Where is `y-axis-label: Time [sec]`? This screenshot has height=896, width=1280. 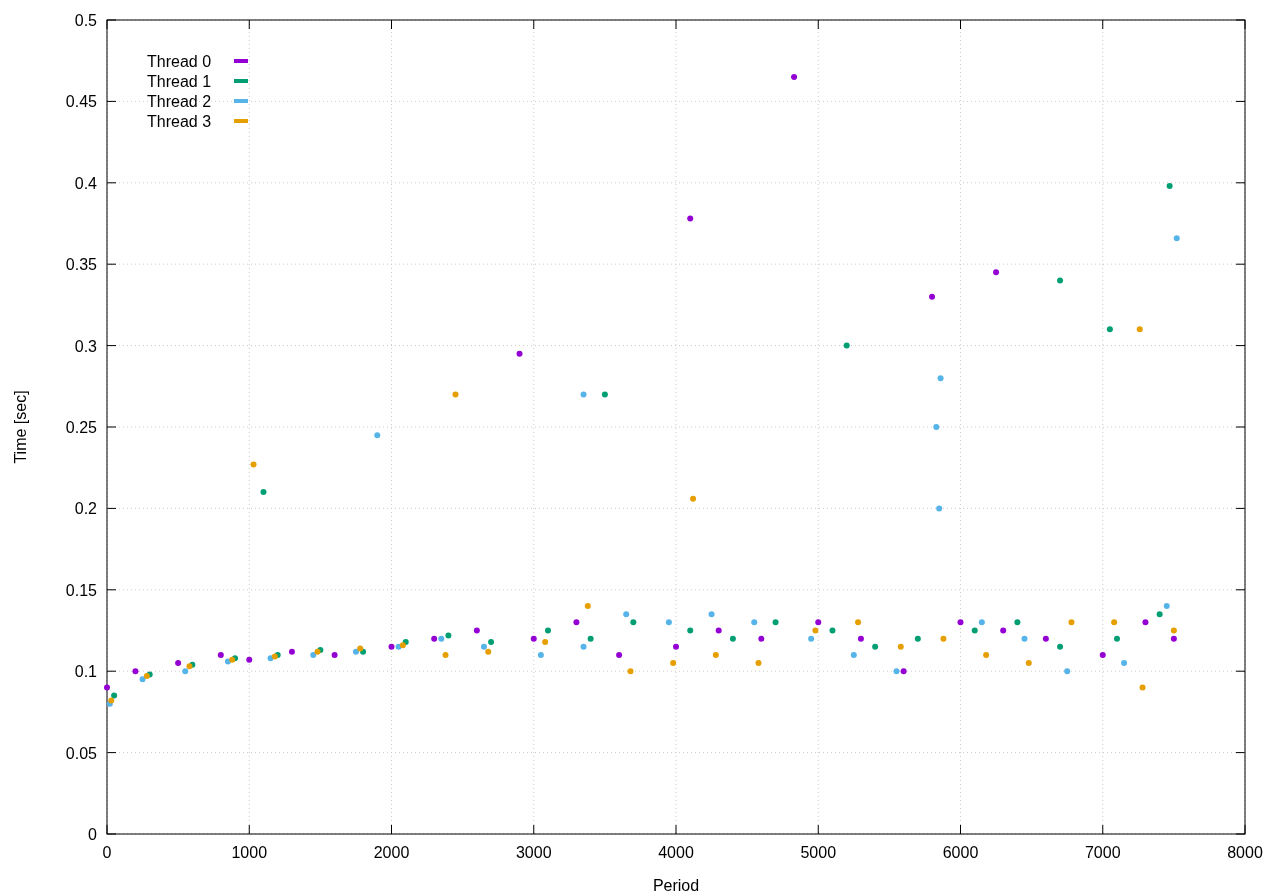 y-axis-label: Time [sec] is located at coordinates (20, 427).